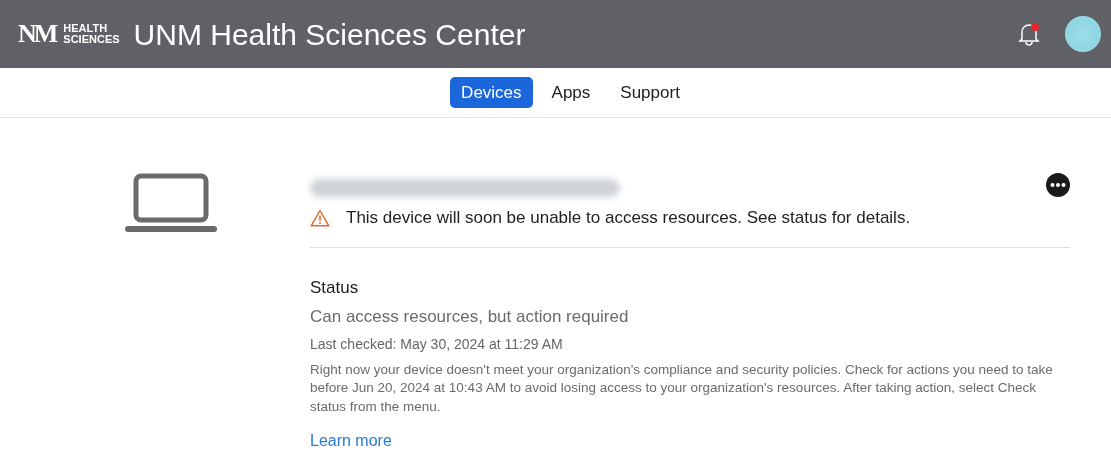 This screenshot has height=476, width=1111. Describe the element at coordinates (1058, 185) in the screenshot. I see `more-options-icon` at that location.